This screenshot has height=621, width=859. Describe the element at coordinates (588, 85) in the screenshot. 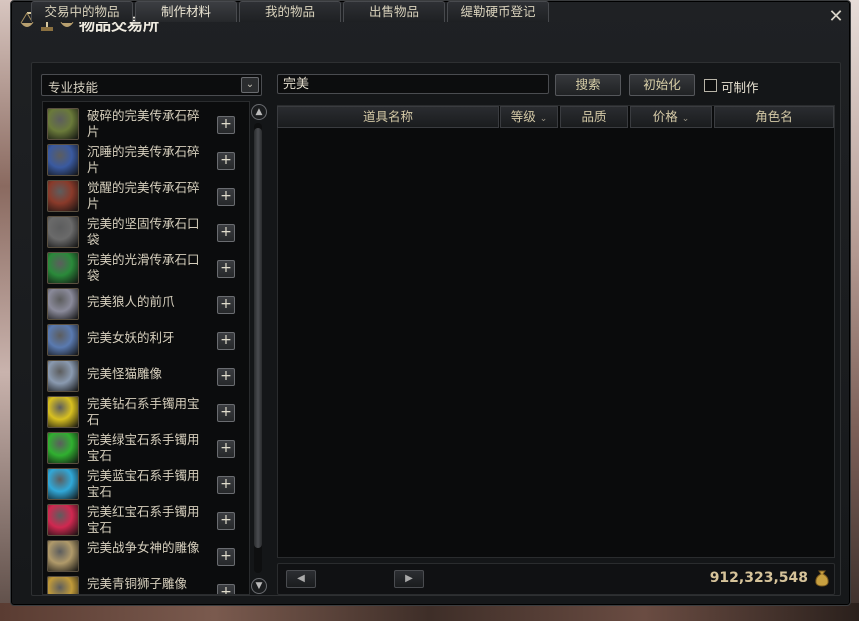

I see `search-button: 搜索` at that location.